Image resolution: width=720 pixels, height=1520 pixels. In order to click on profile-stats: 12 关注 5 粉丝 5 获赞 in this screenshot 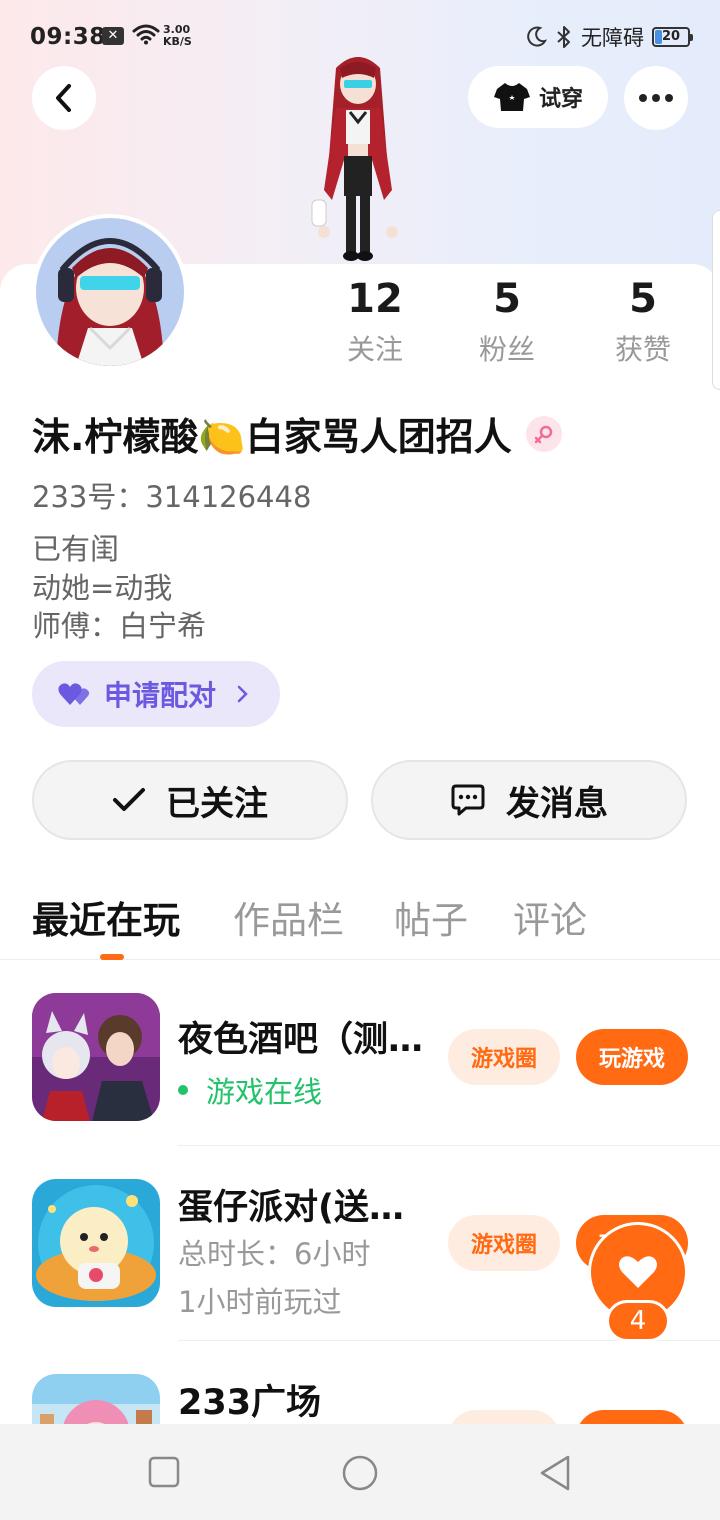, I will do `click(510, 326)`.